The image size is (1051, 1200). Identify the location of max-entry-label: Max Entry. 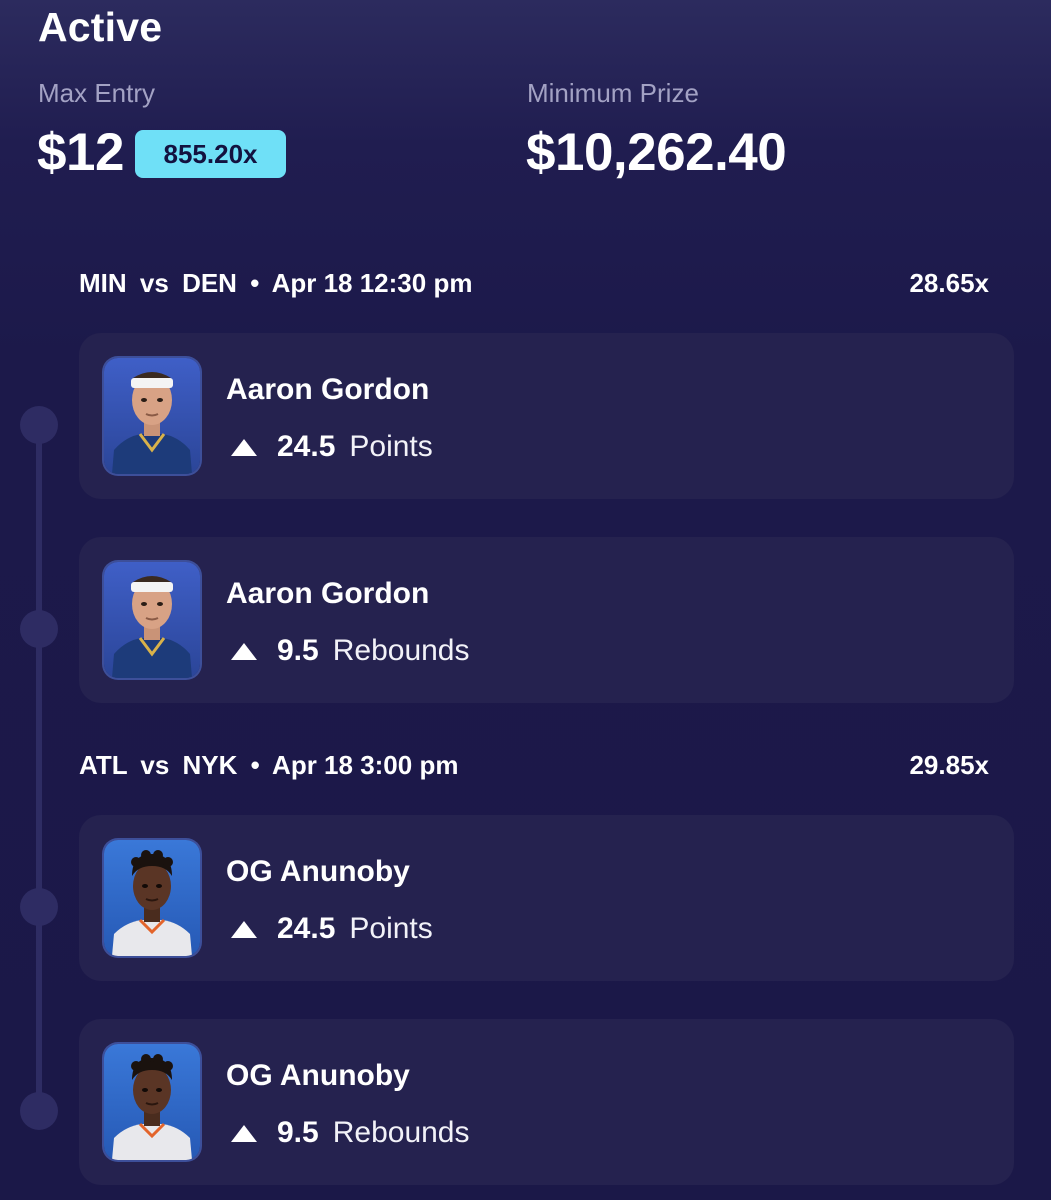
(97, 93).